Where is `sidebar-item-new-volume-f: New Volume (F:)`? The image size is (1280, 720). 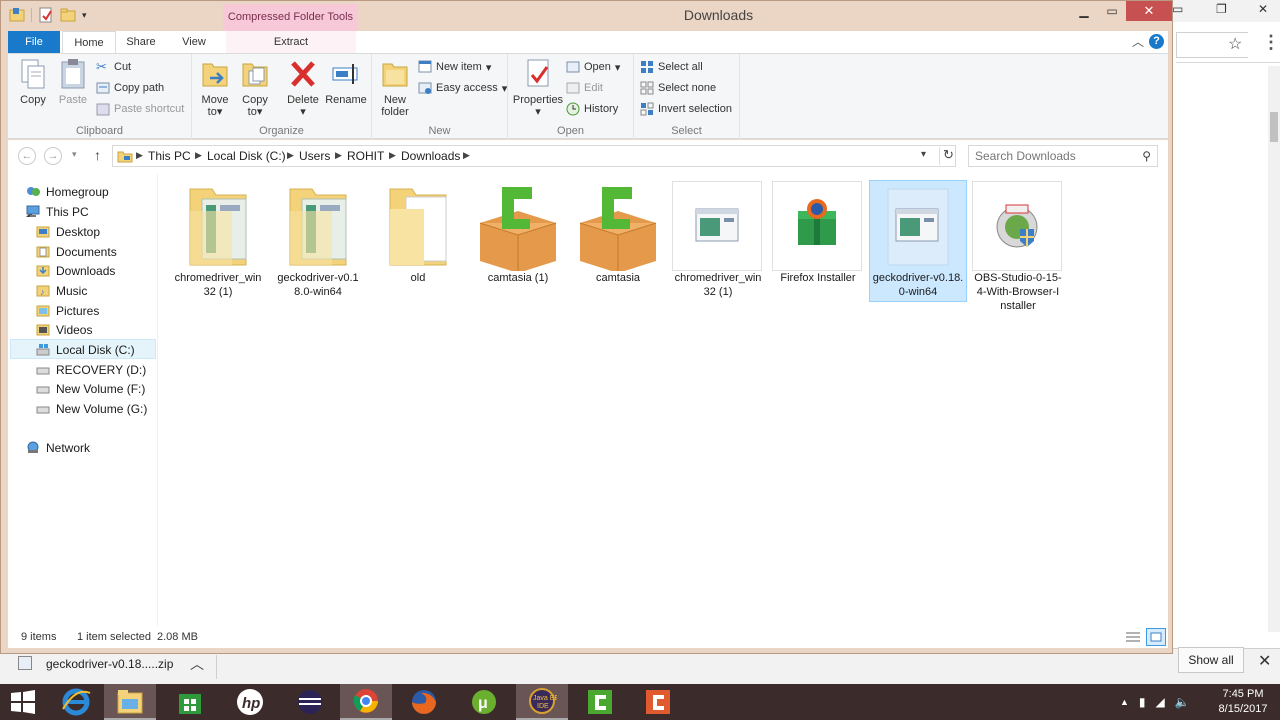
sidebar-item-new-volume-f: New Volume (F:) is located at coordinates (90, 388).